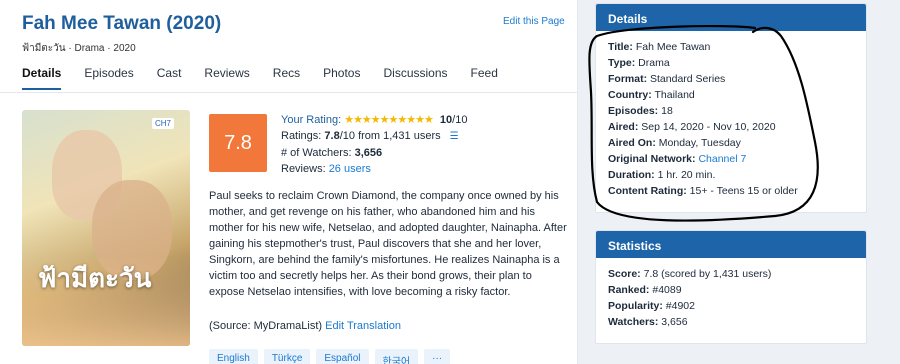 Image resolution: width=900 pixels, height=364 pixels. I want to click on details-value: Thailand, so click(674, 95).